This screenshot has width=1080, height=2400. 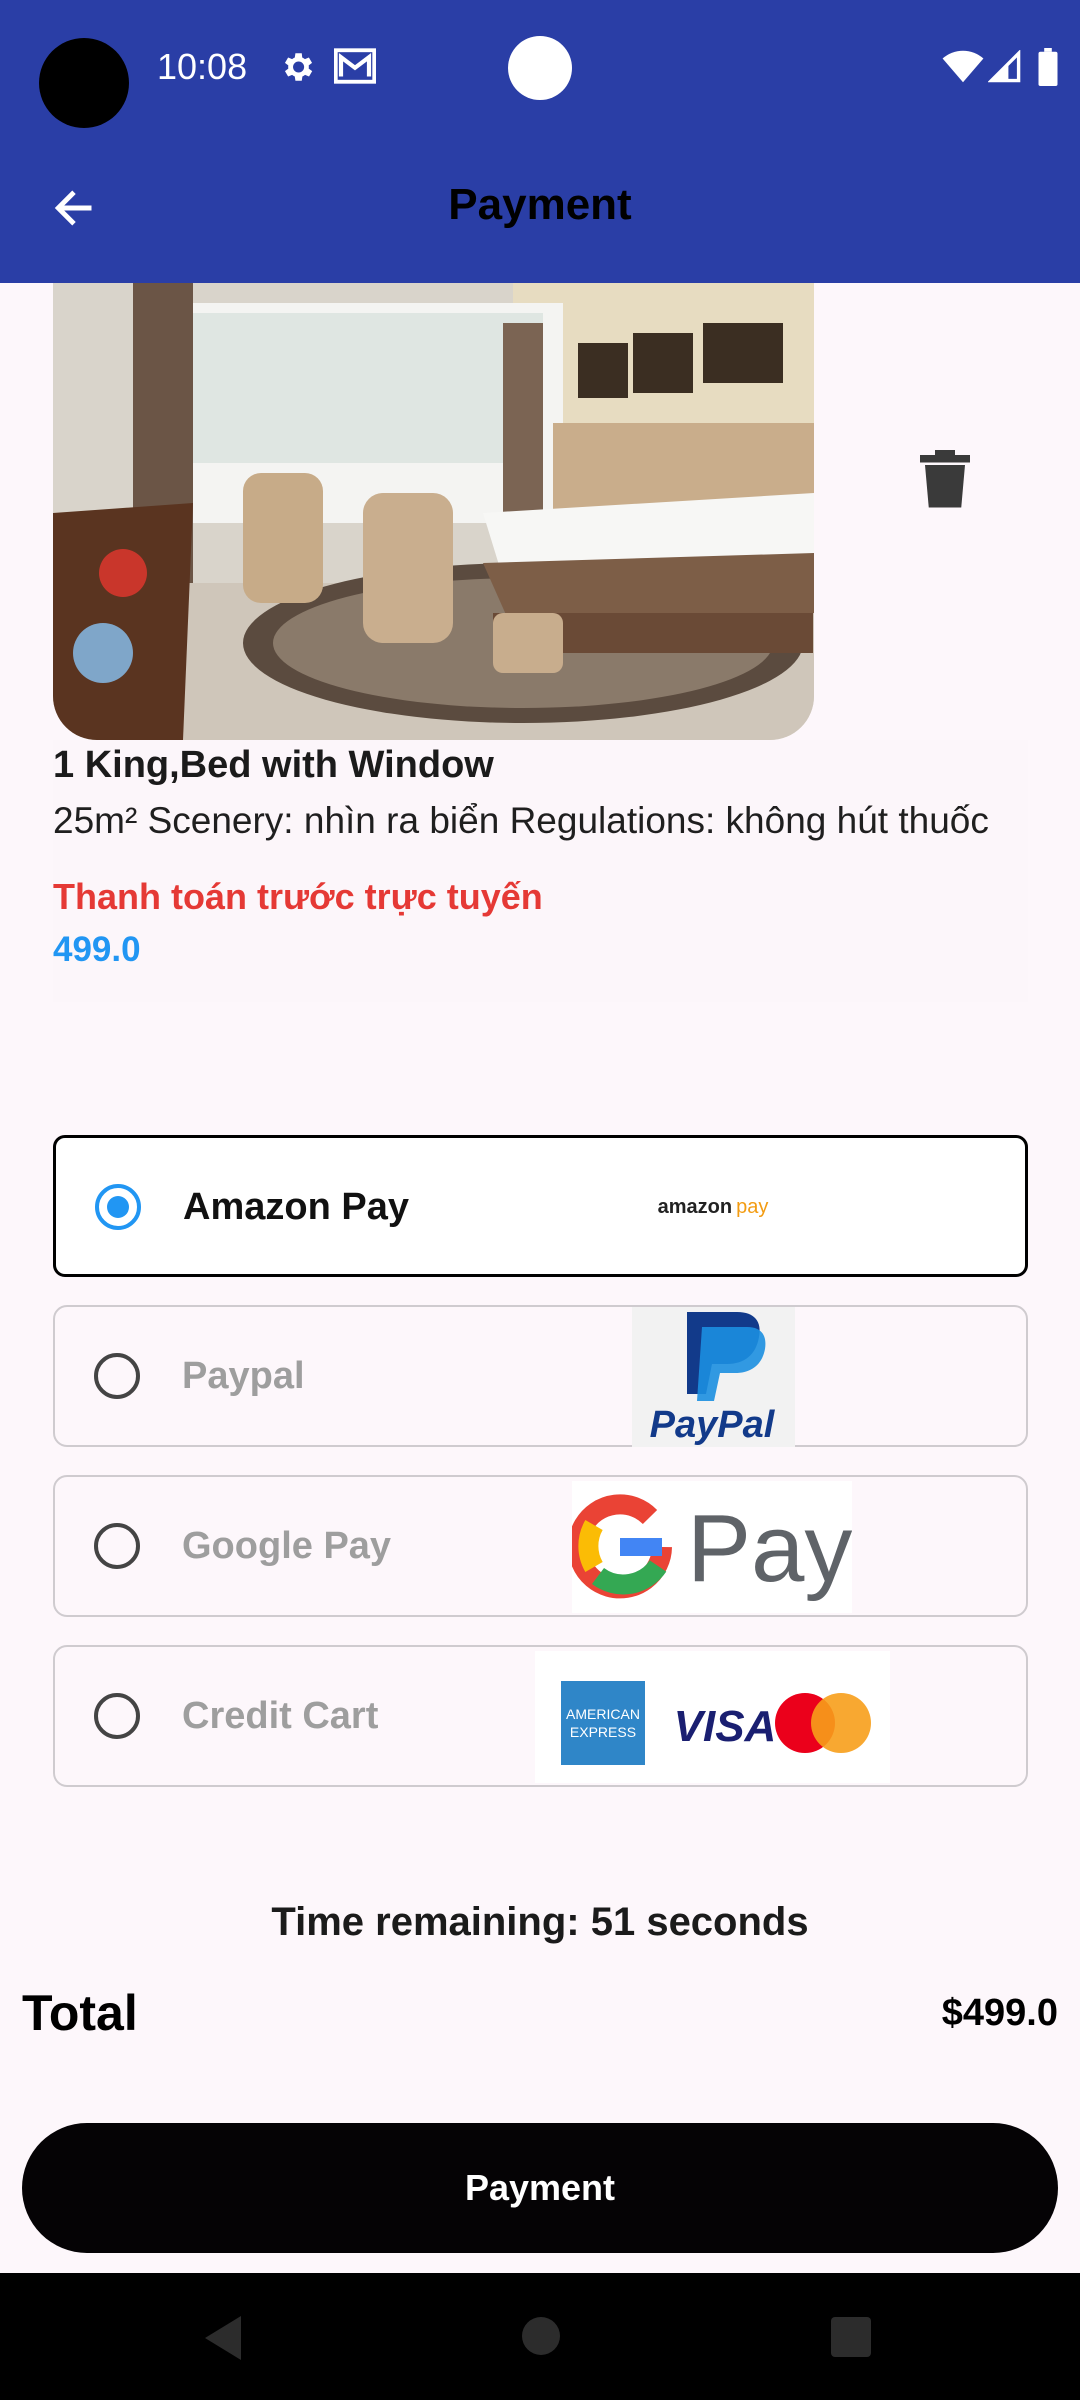 I want to click on battery-icon, so click(x=1048, y=67).